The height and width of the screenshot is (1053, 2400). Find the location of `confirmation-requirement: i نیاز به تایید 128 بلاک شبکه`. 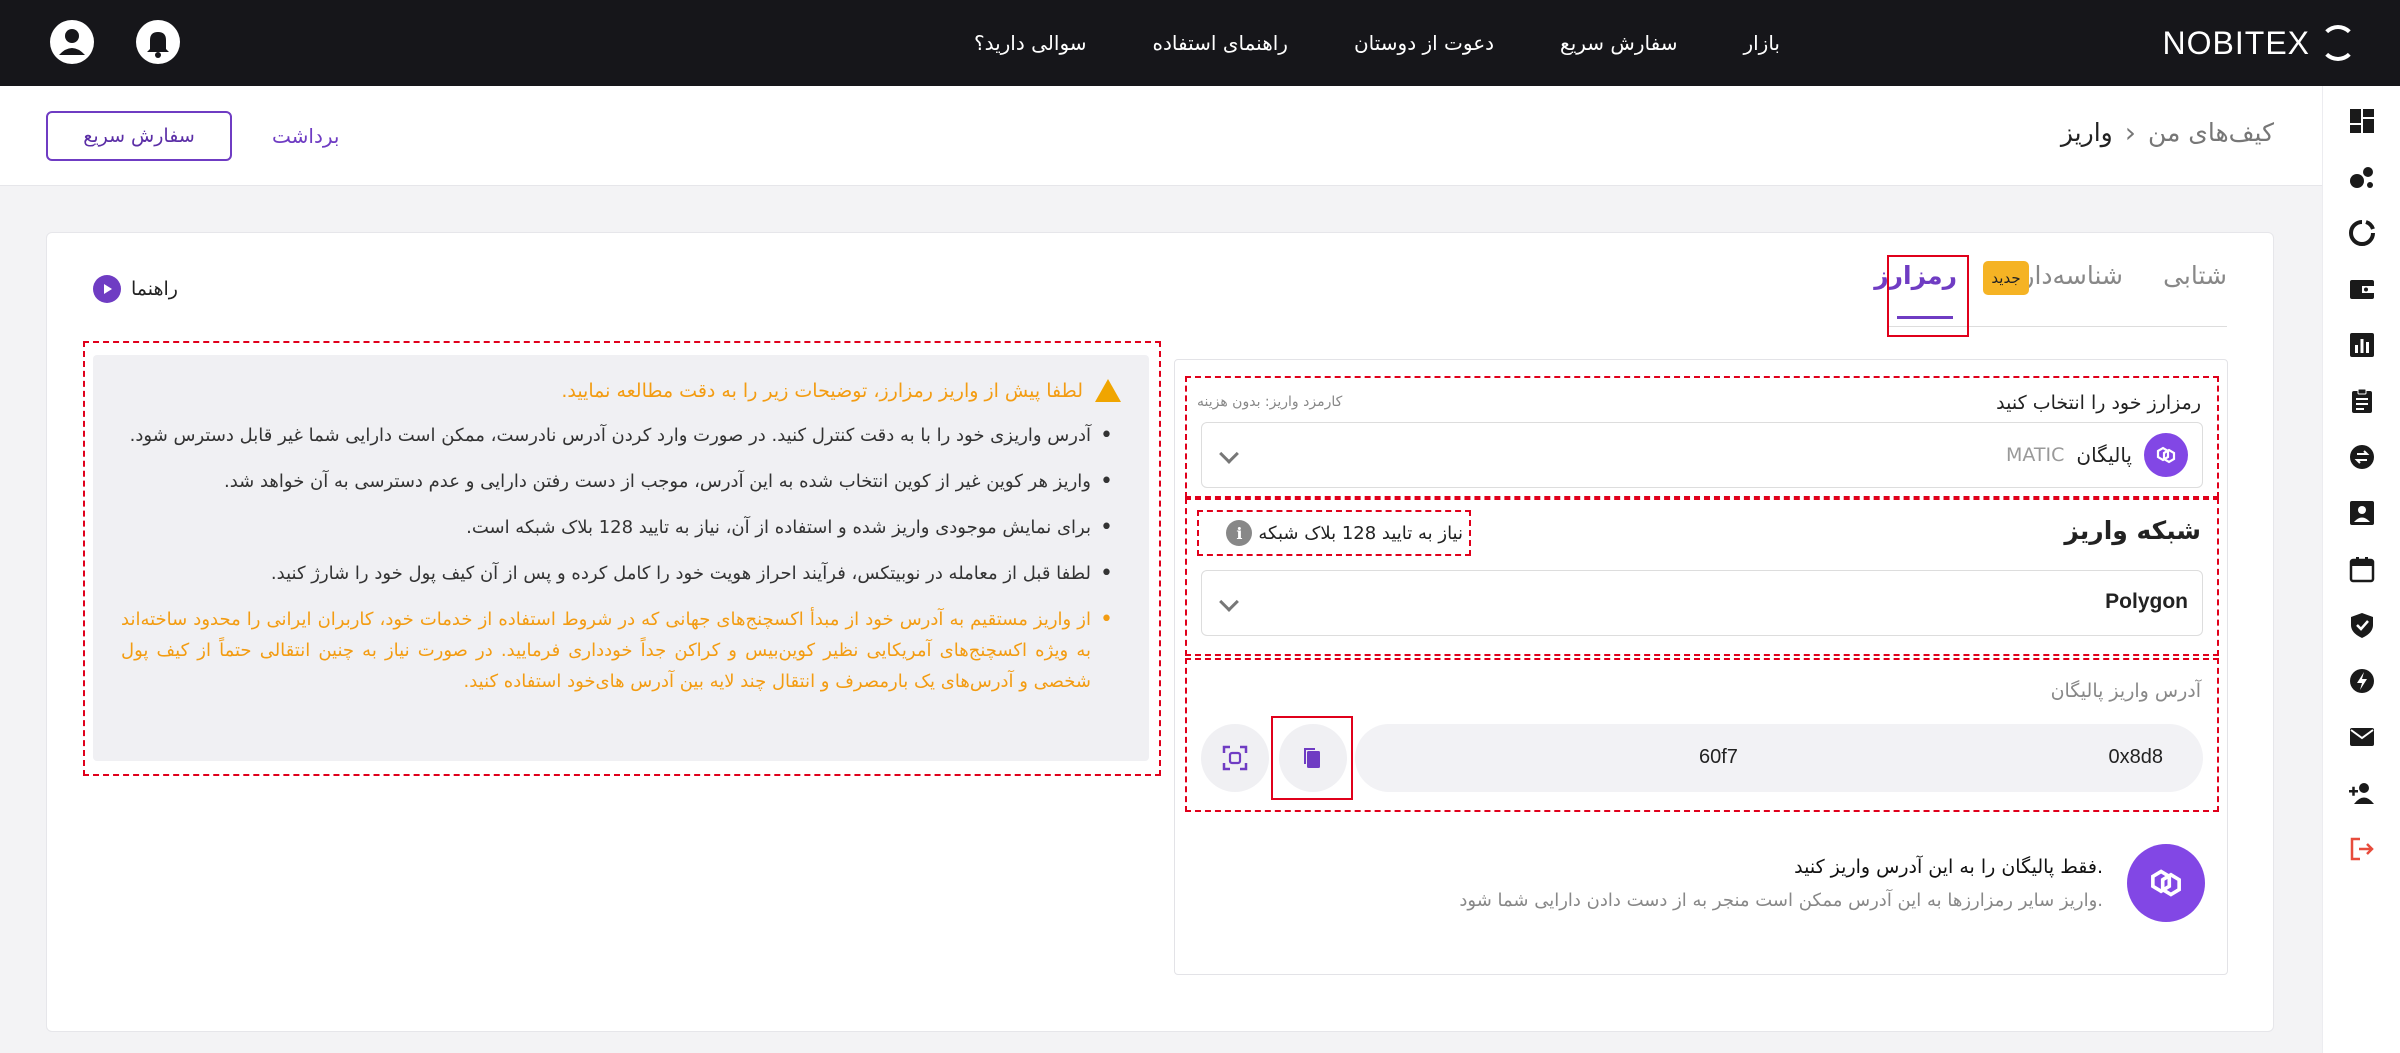

confirmation-requirement: i نیاز به تایید 128 بلاک شبکه is located at coordinates (1334, 533).